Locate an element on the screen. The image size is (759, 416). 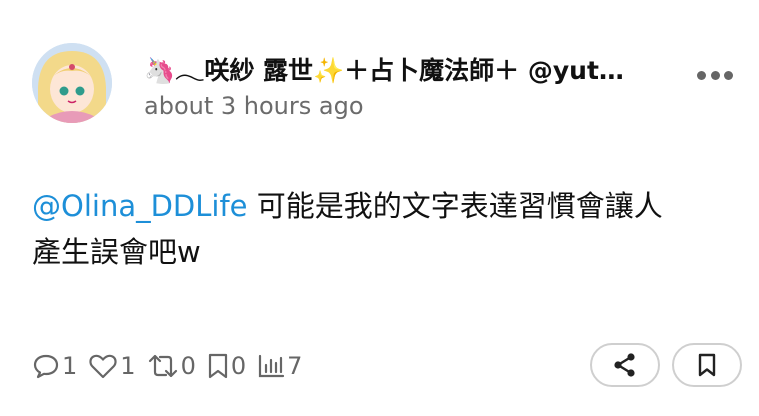
views-button: 7 is located at coordinates (279, 366).